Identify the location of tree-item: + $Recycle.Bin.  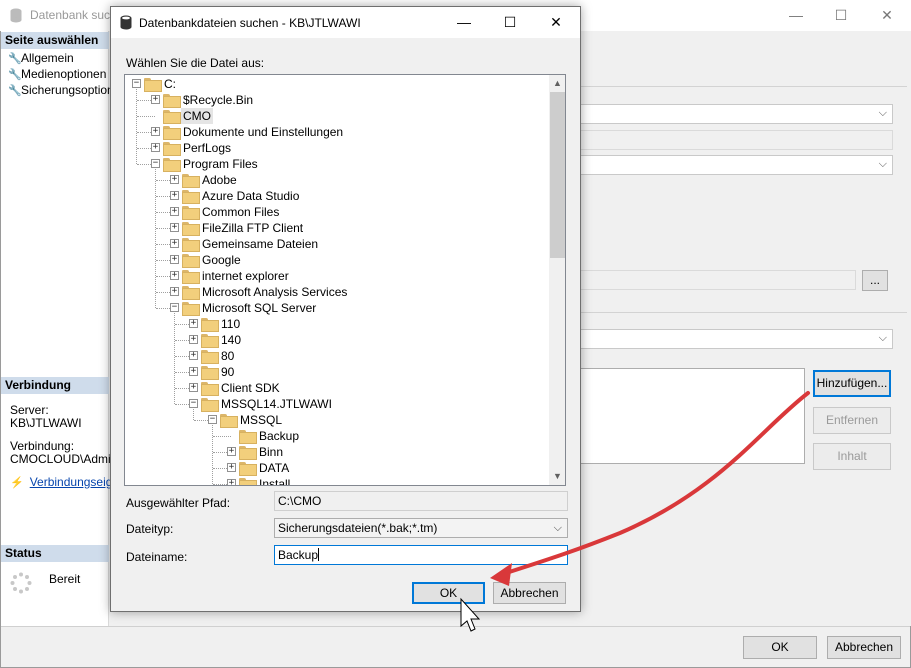
(337, 100).